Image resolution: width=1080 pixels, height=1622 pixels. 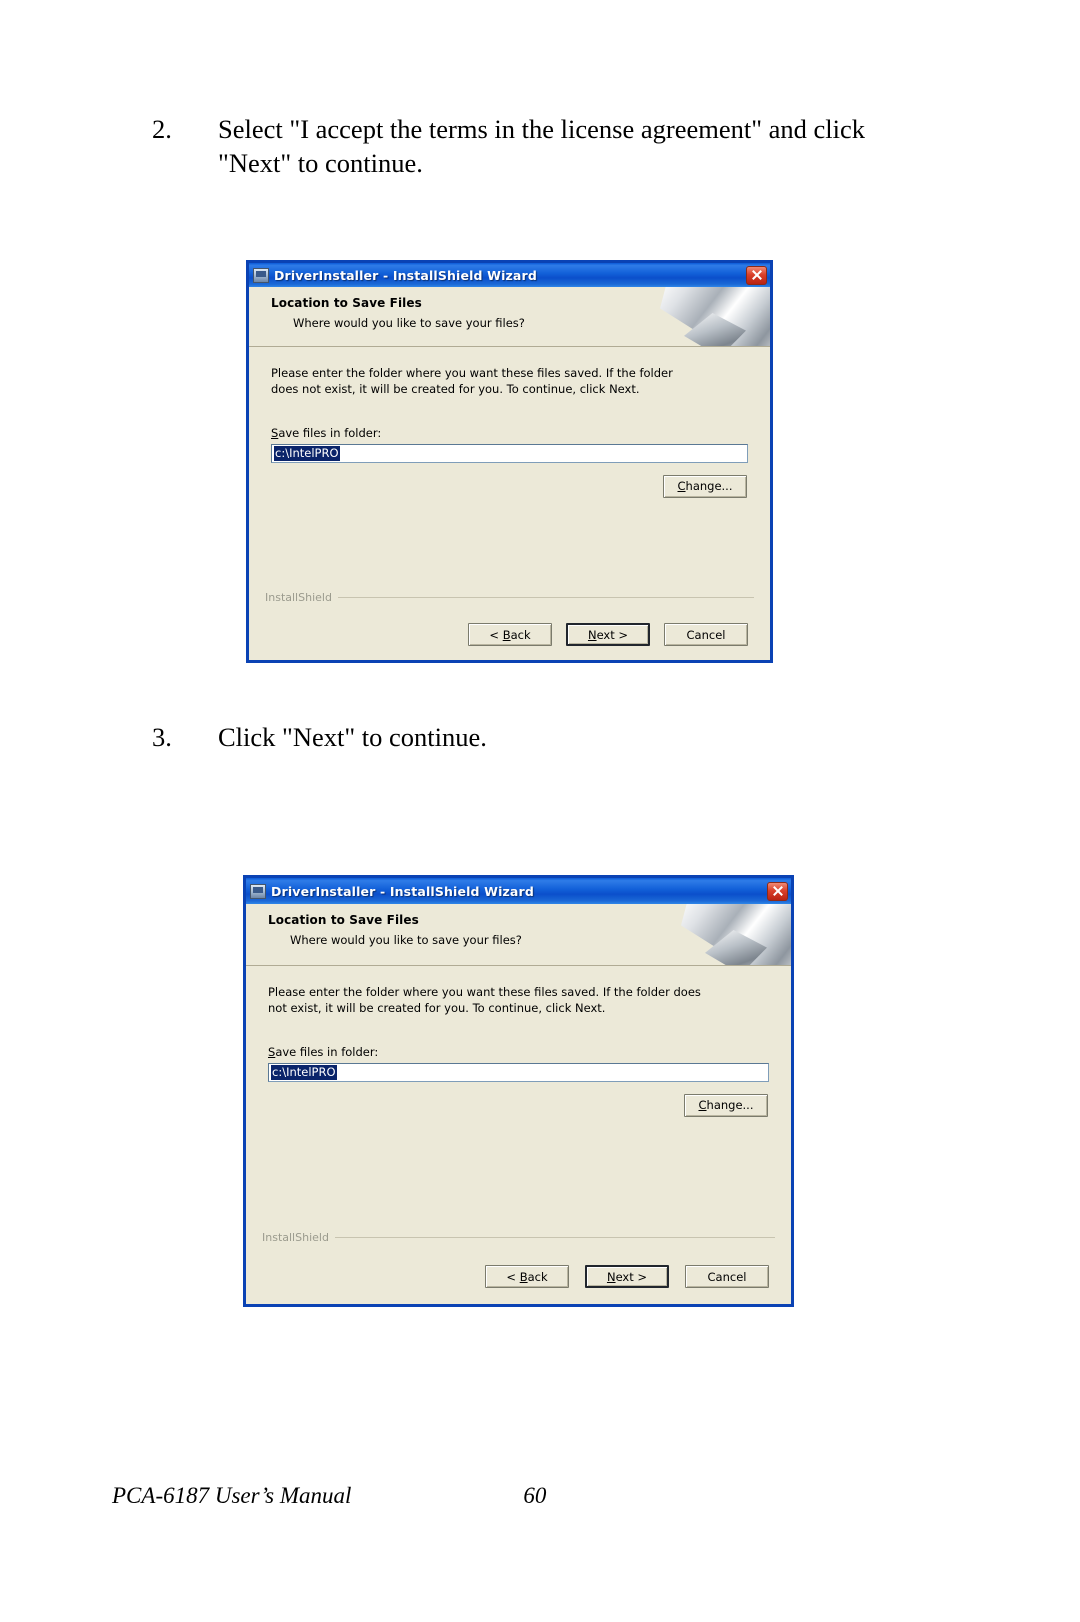 What do you see at coordinates (522, 737) in the screenshot?
I see `instruction-step-3: 3. Click "Next" to continue.` at bounding box center [522, 737].